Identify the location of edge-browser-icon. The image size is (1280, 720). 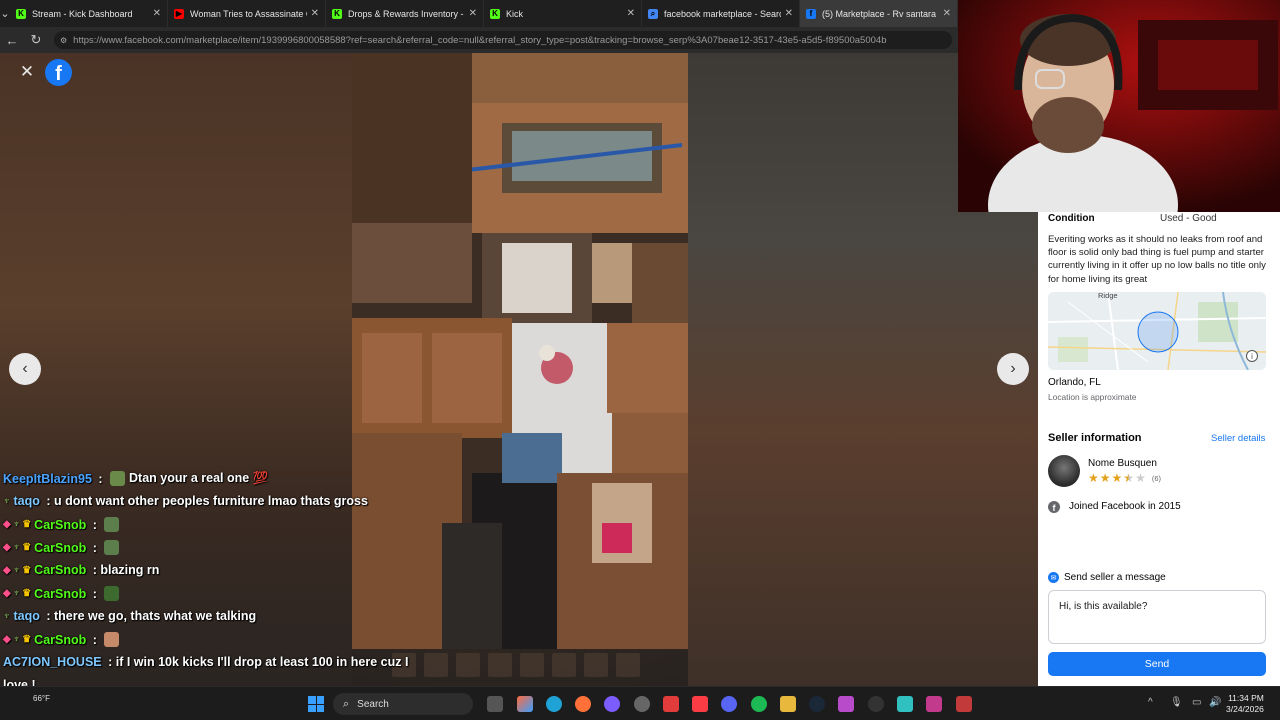
(554, 704).